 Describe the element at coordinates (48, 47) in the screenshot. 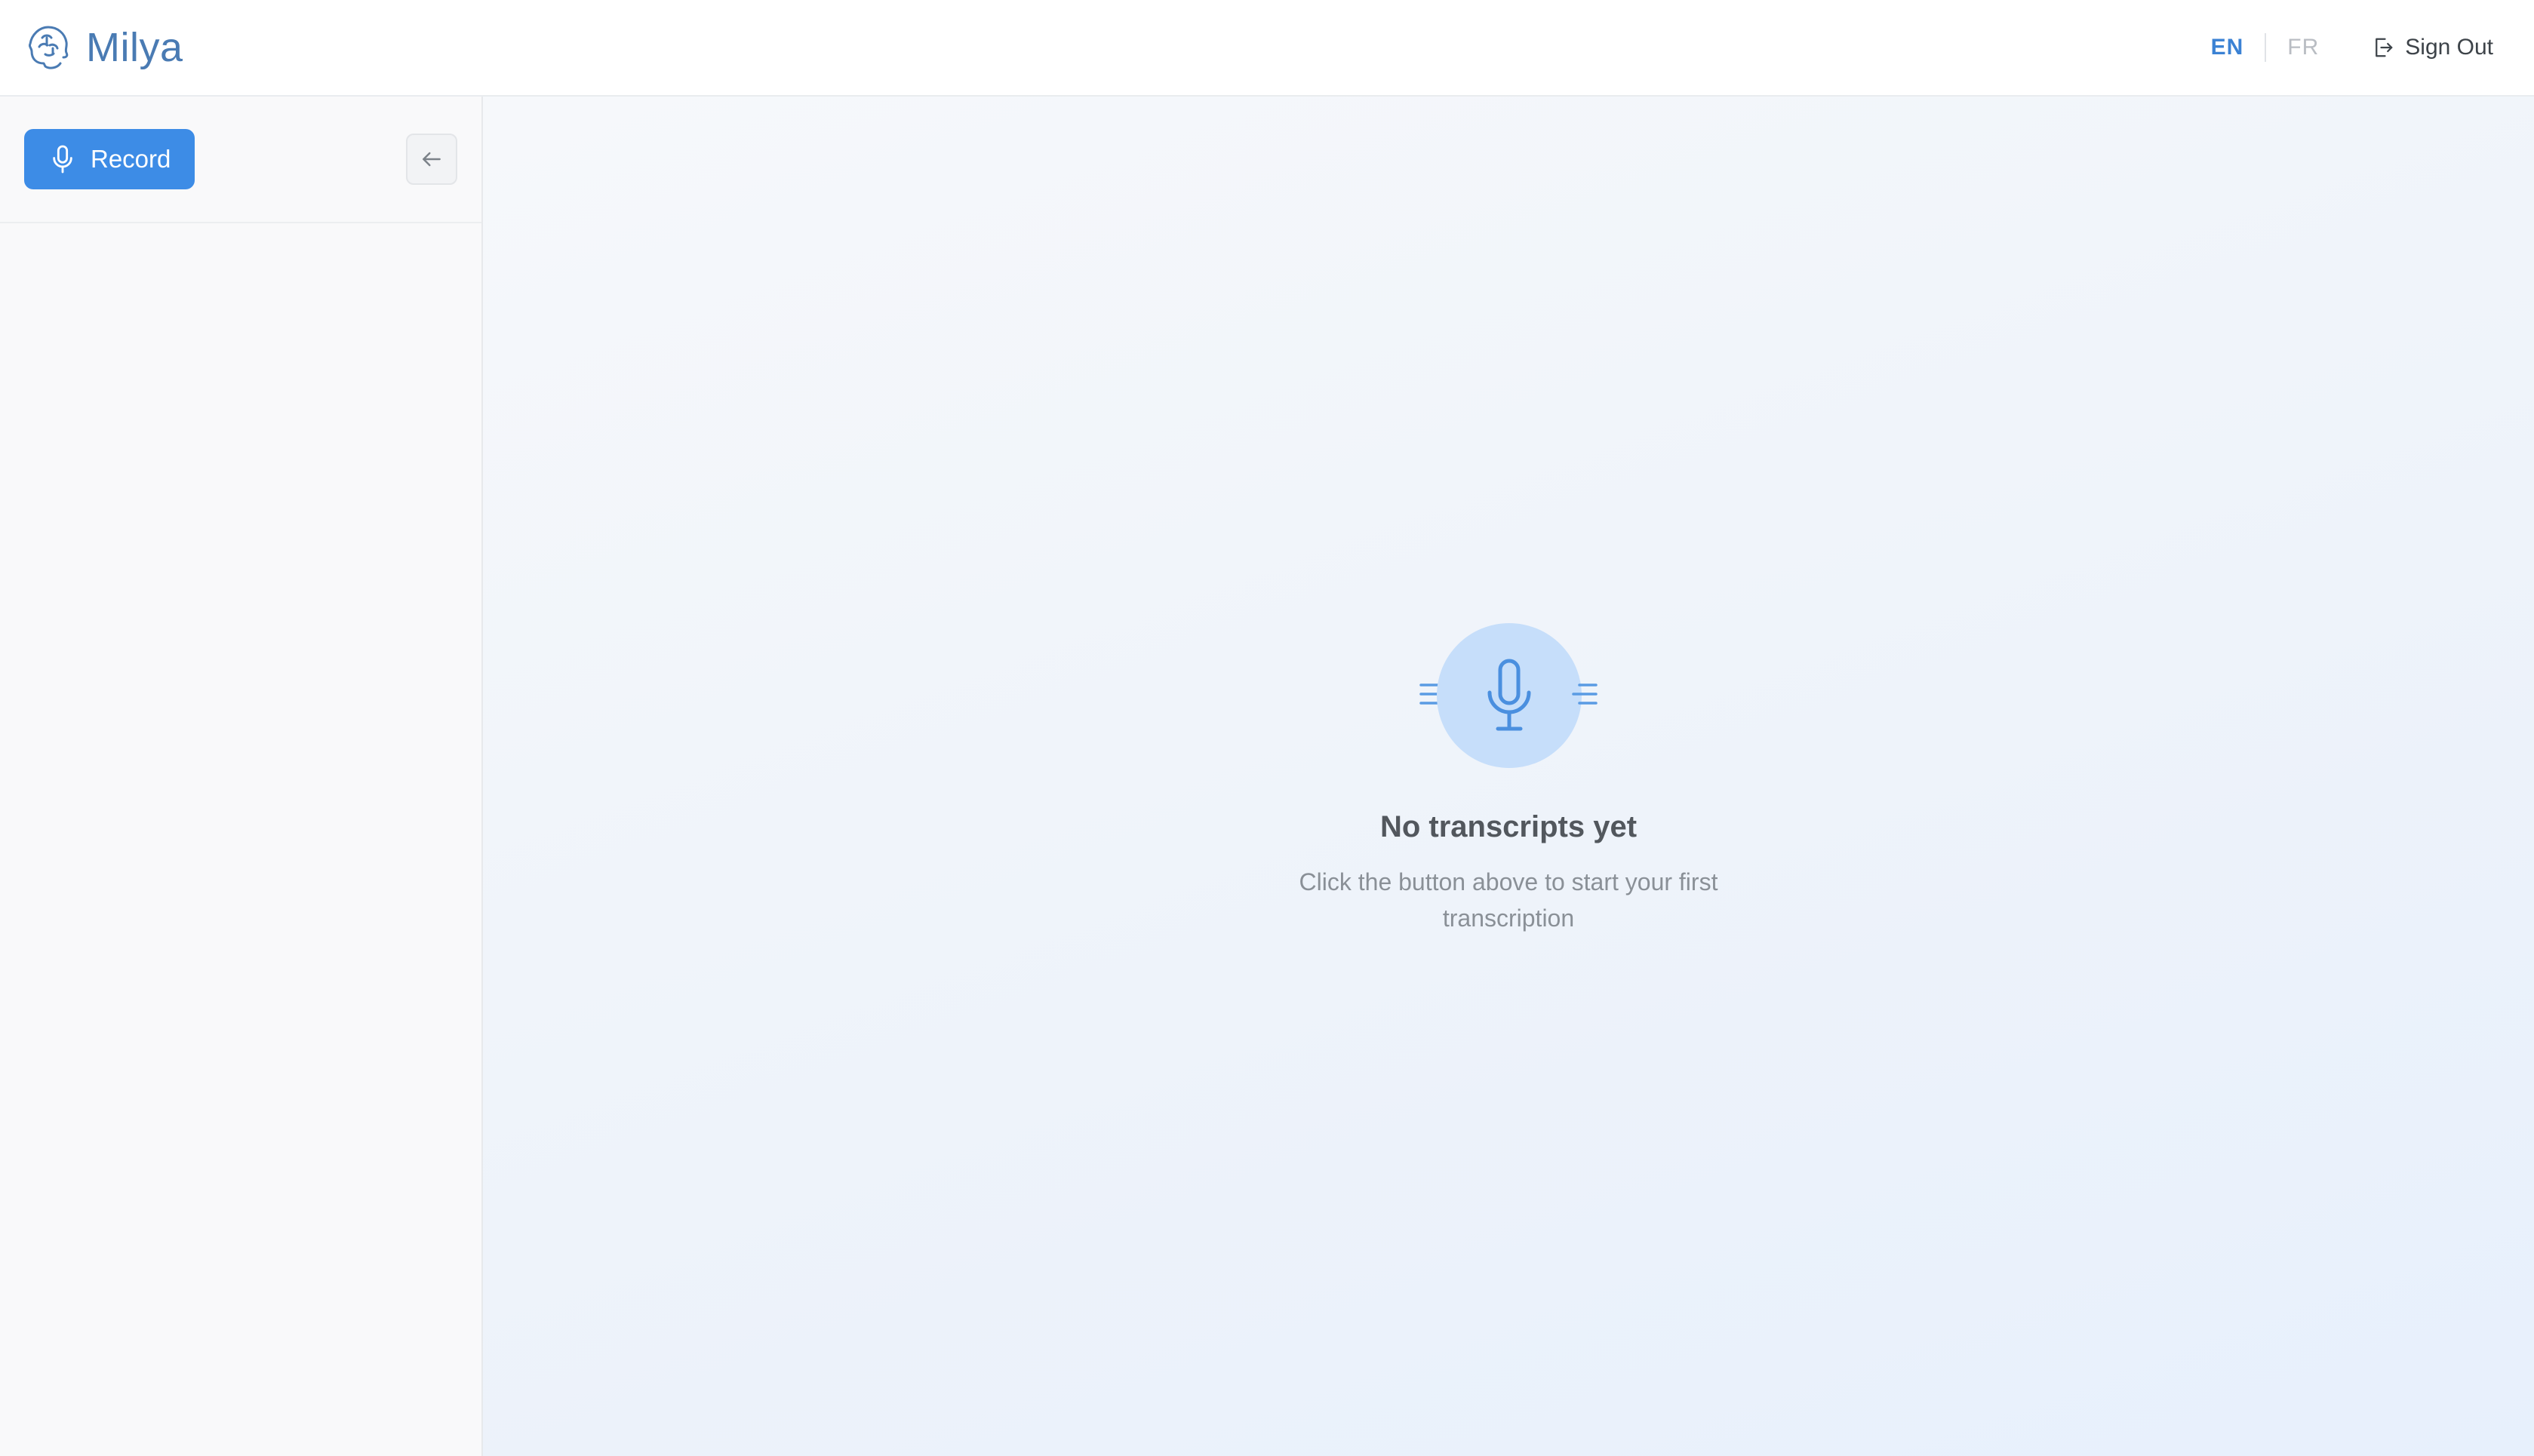

I see `brain-head-icon` at that location.